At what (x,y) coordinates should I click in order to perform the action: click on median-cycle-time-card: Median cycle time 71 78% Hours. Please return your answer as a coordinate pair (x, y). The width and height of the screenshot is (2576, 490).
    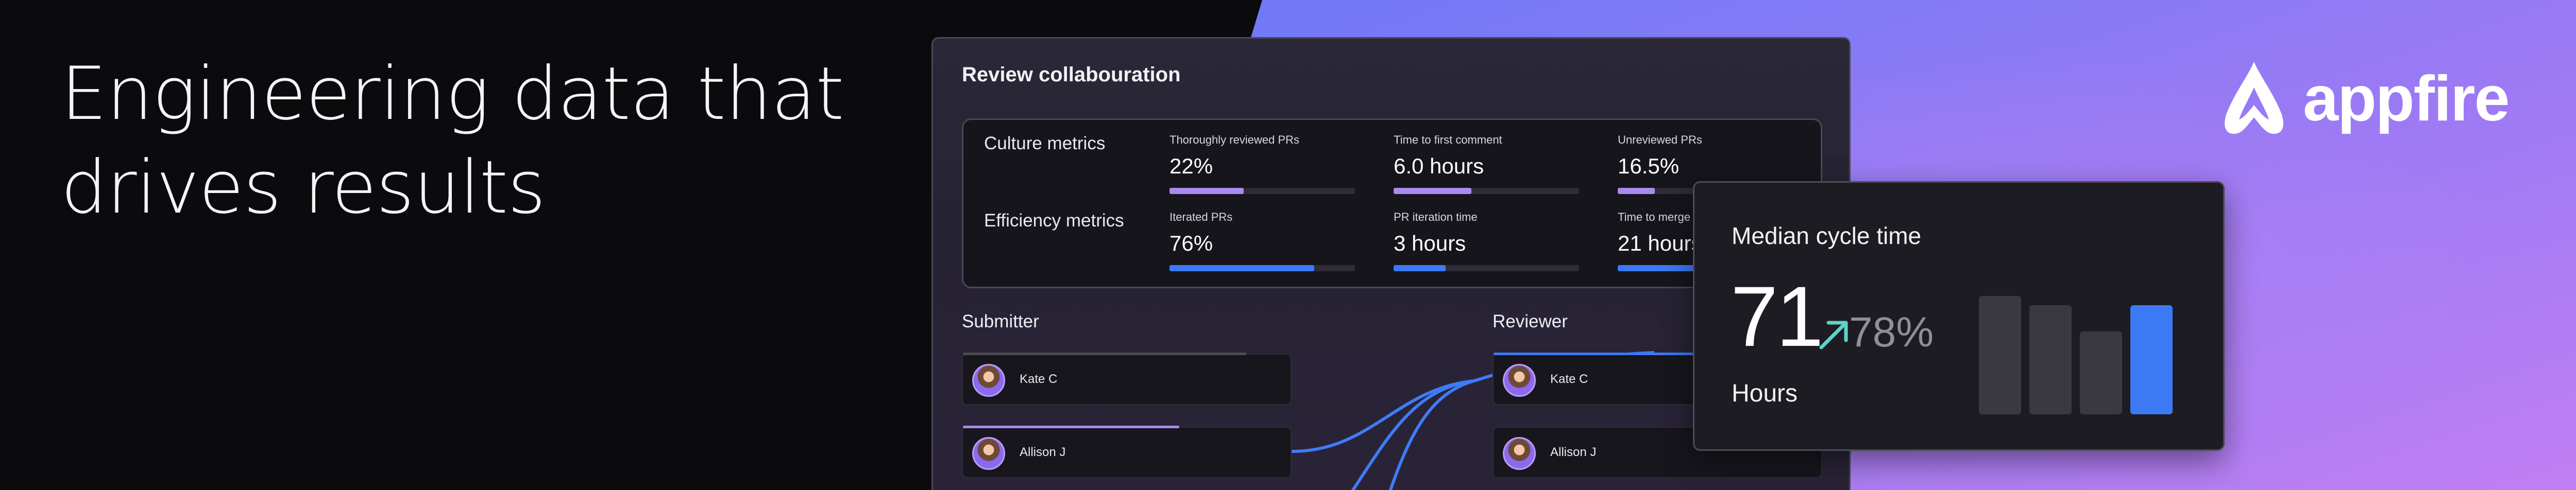
    Looking at the image, I should click on (1959, 316).